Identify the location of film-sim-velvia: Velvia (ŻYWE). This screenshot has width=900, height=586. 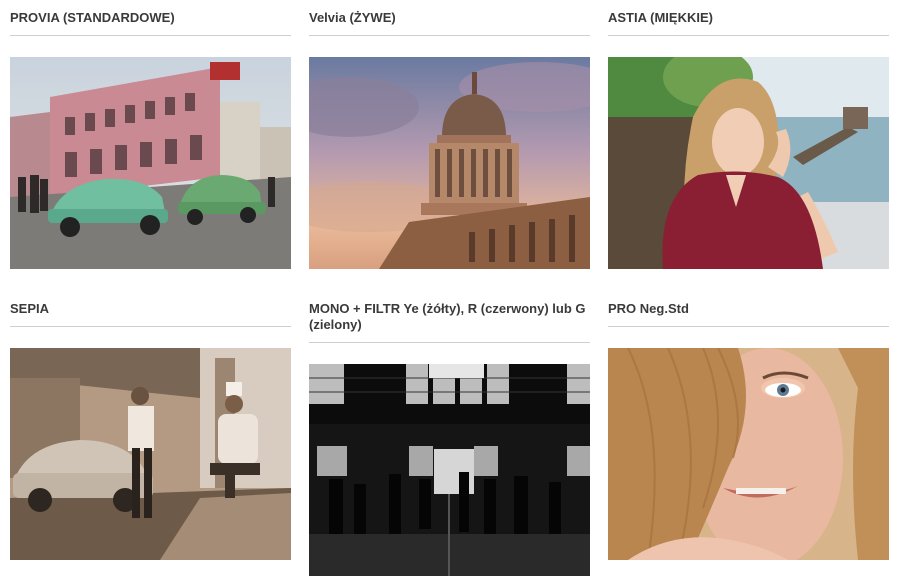
(449, 23).